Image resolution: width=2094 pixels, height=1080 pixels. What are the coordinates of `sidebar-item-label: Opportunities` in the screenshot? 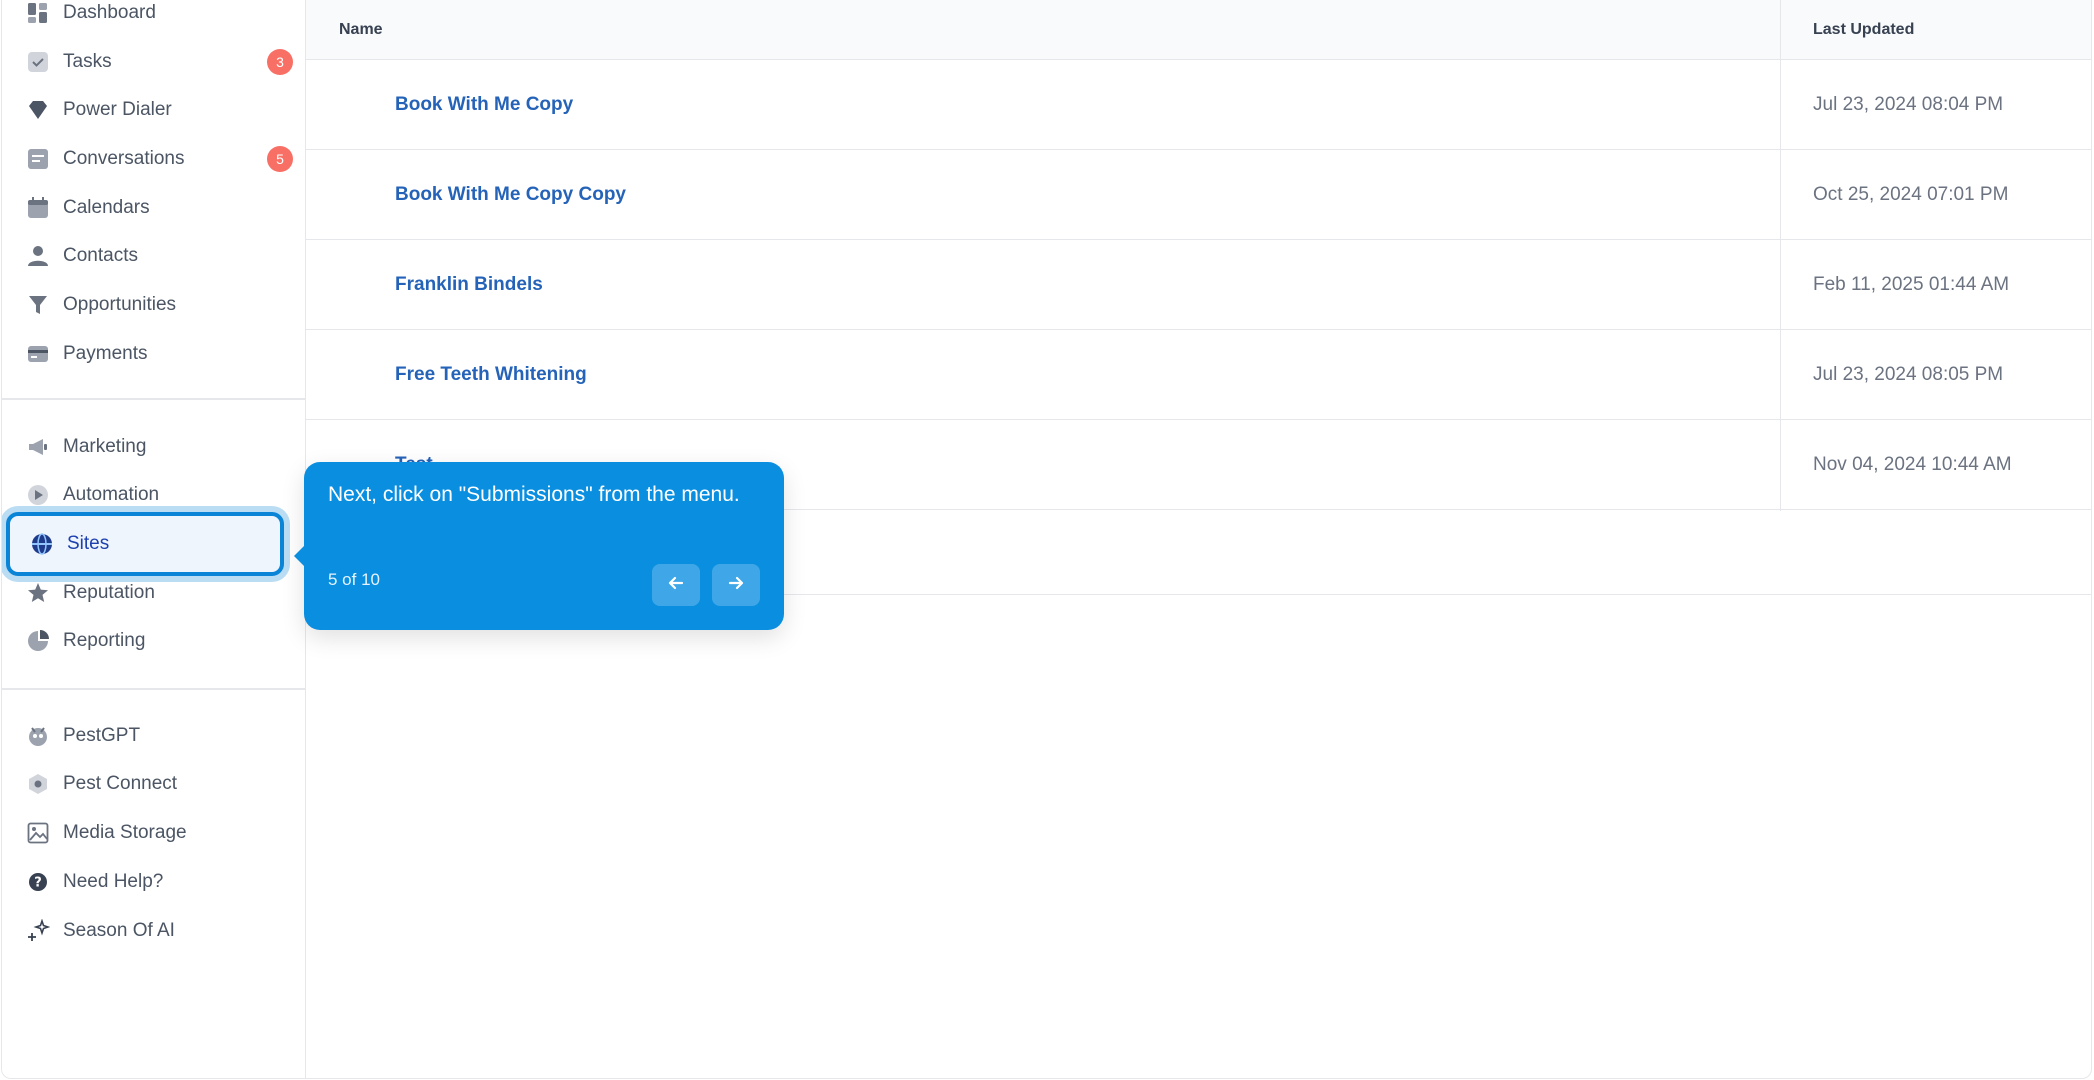 It's located at (120, 304).